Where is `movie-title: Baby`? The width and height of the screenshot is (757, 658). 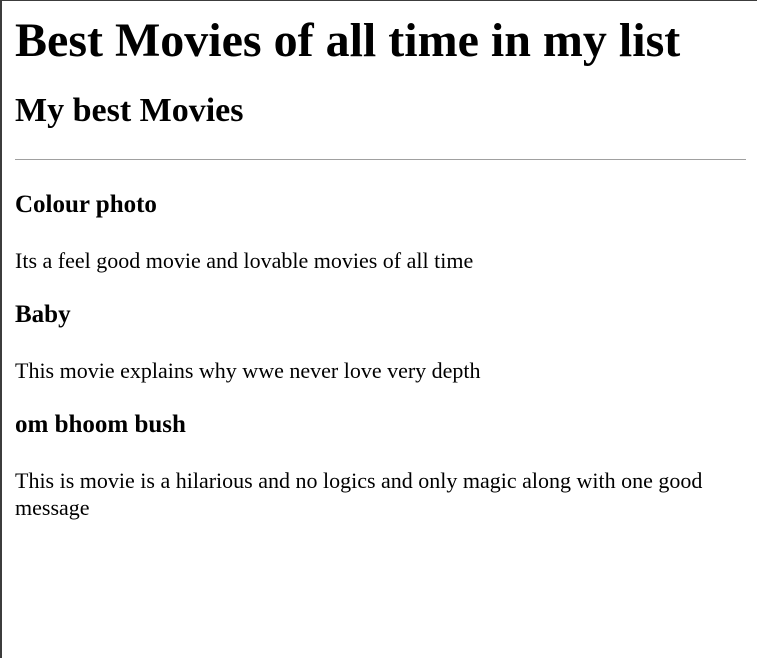
movie-title: Baby is located at coordinates (43, 314).